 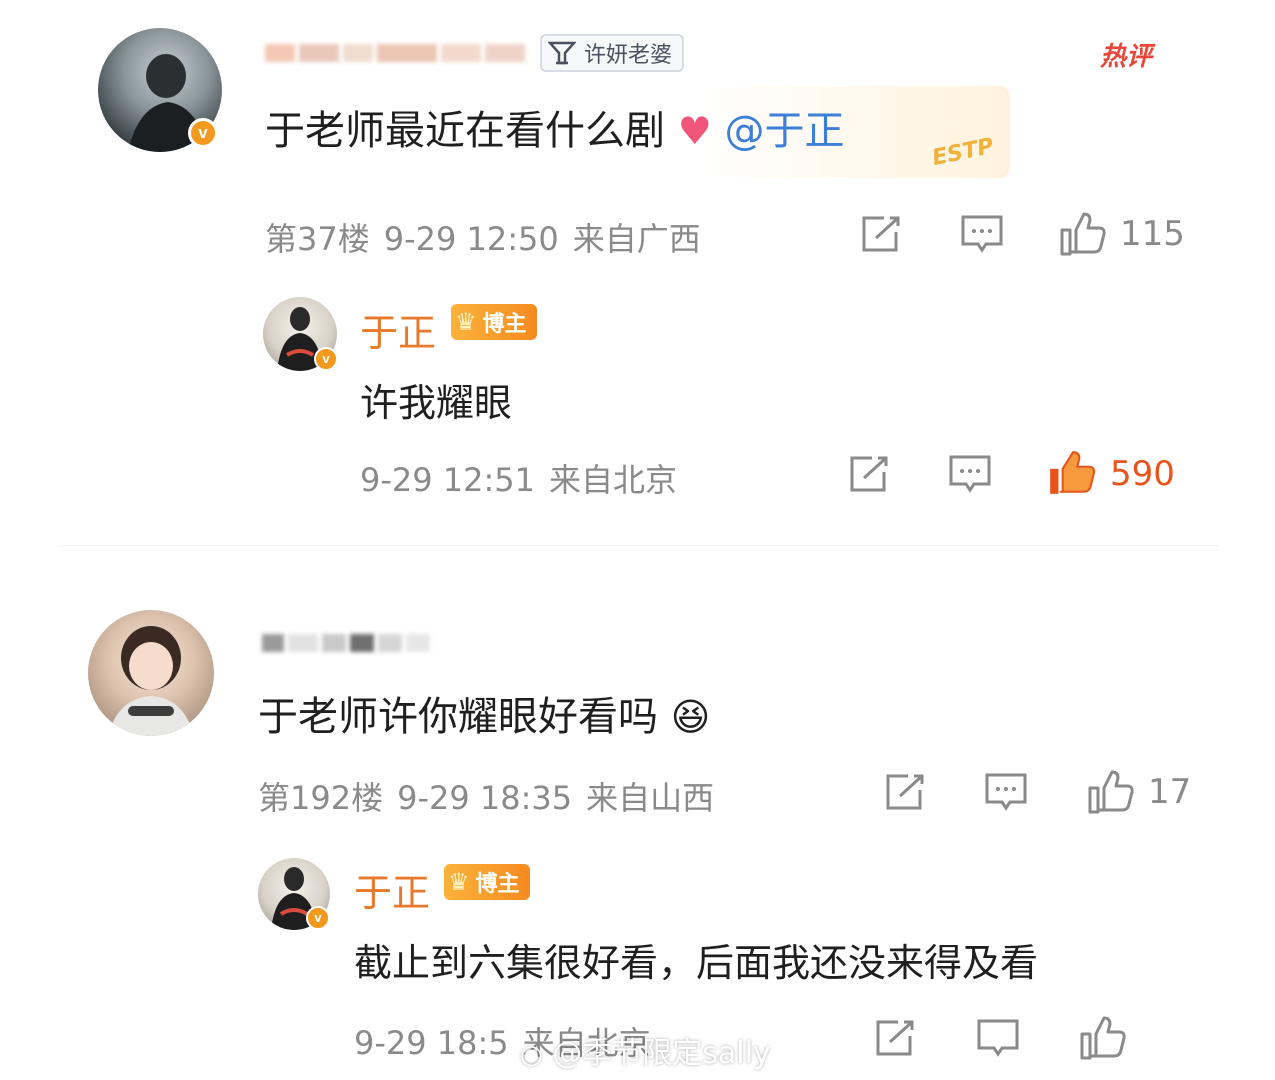 I want to click on fan-badge: 许妍老婆, so click(x=612, y=53).